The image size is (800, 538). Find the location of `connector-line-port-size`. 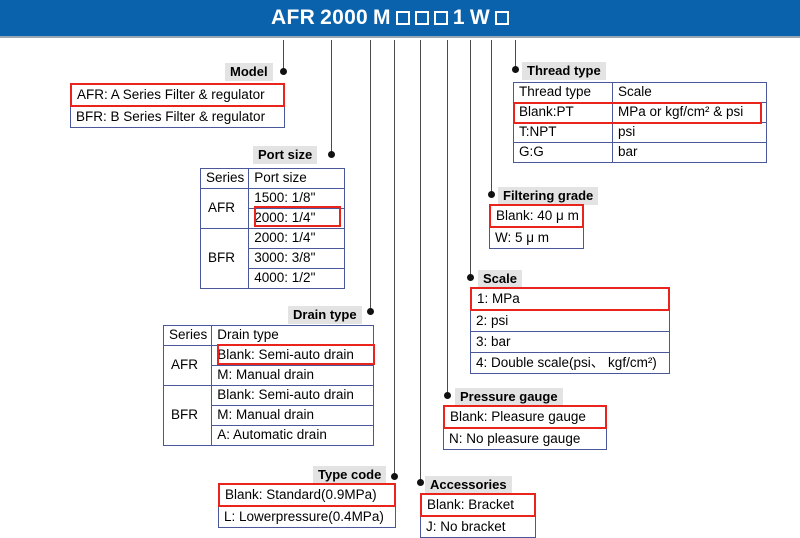

connector-line-port-size is located at coordinates (331, 97).